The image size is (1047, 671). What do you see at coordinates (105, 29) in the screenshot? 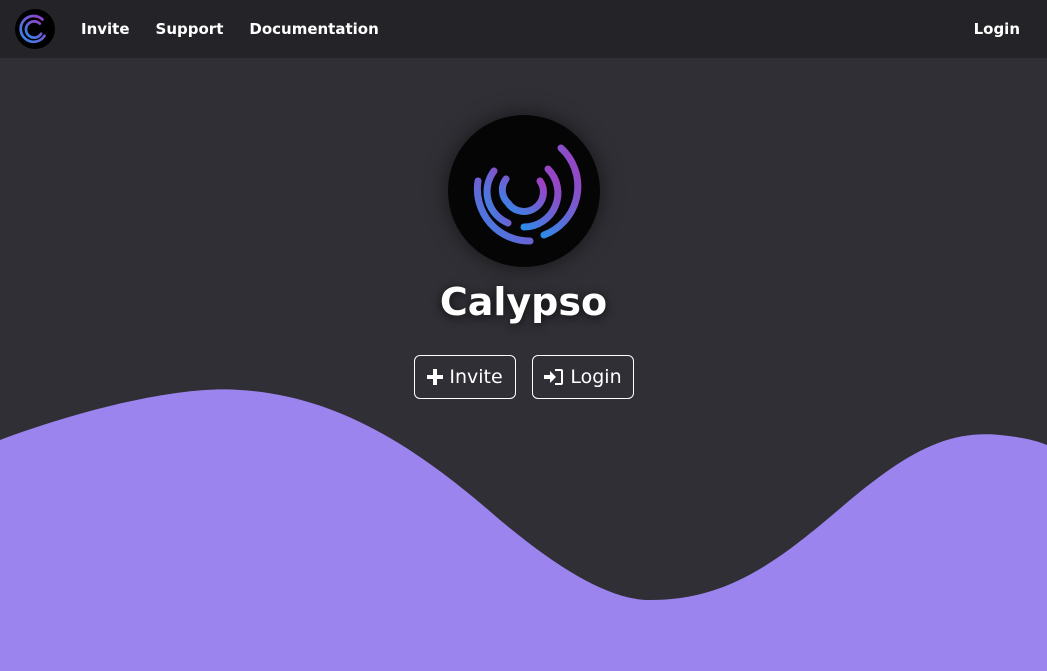
I see `nav-link-invite: Invite` at bounding box center [105, 29].